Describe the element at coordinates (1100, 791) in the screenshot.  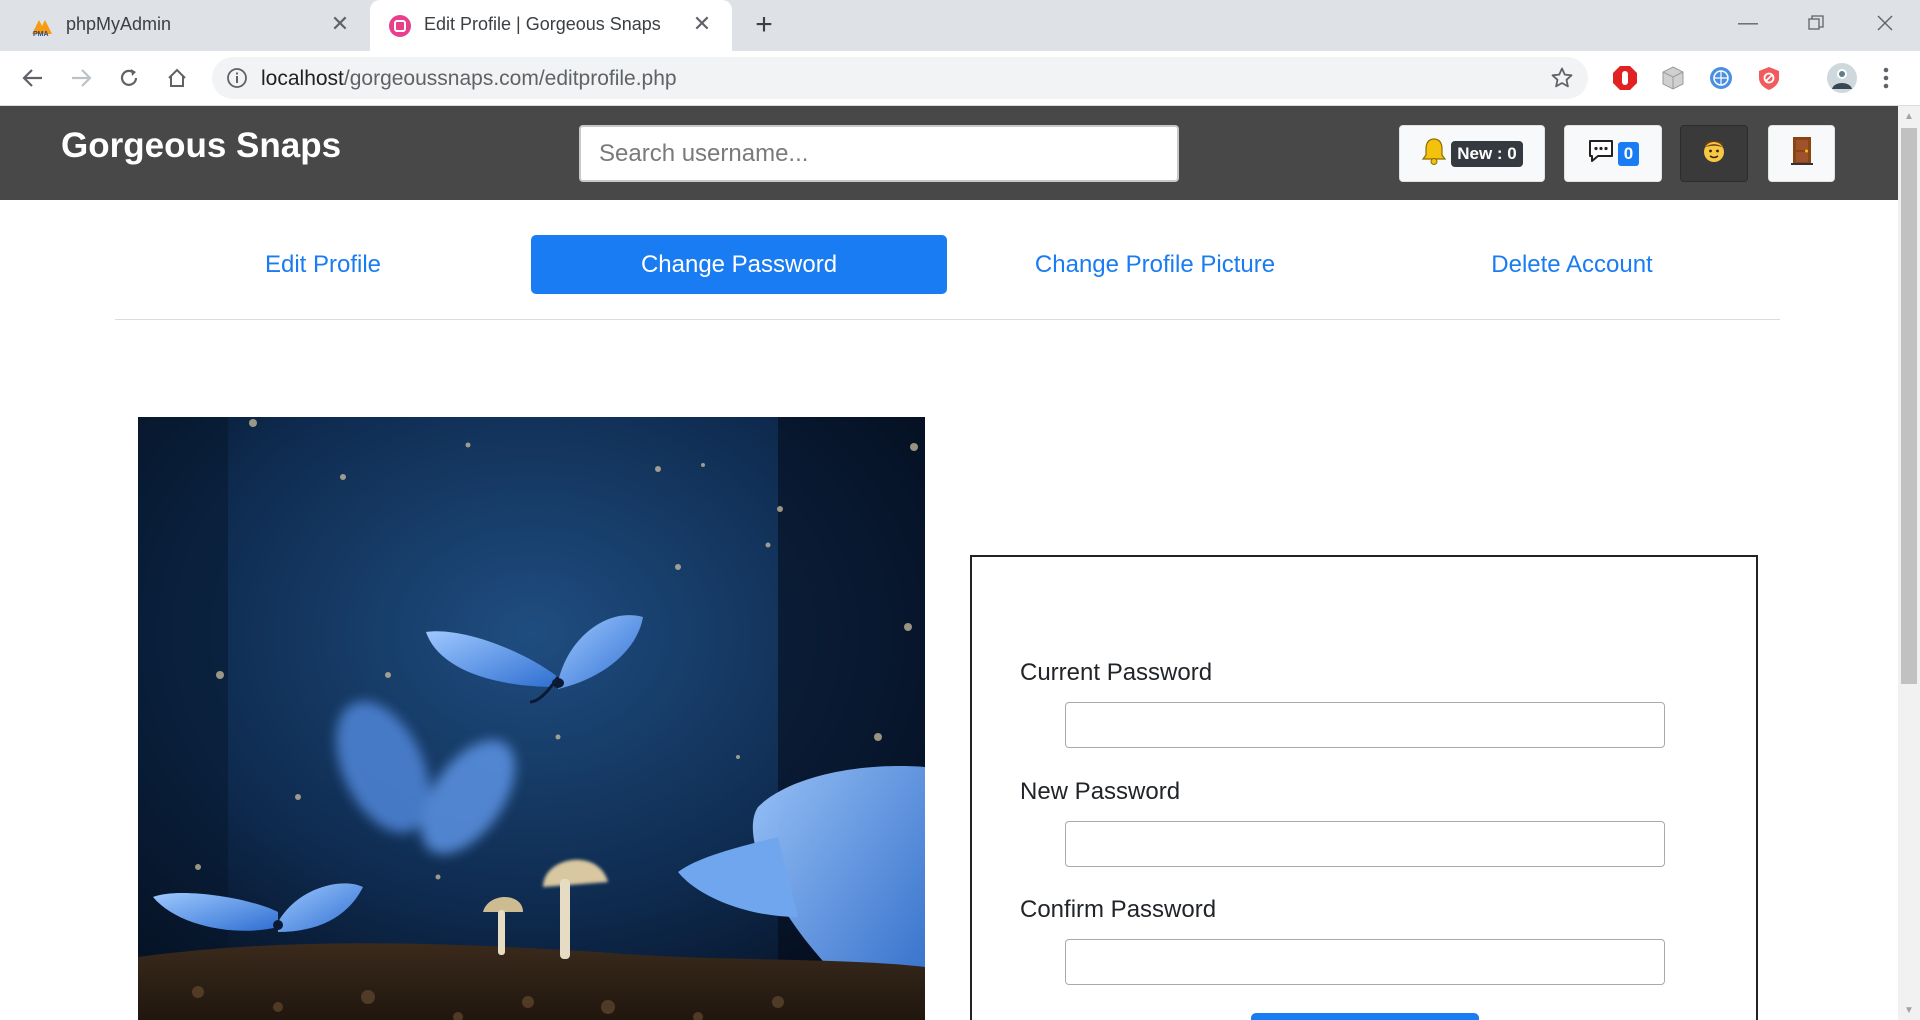
I see `new-password-label: New Password` at that location.